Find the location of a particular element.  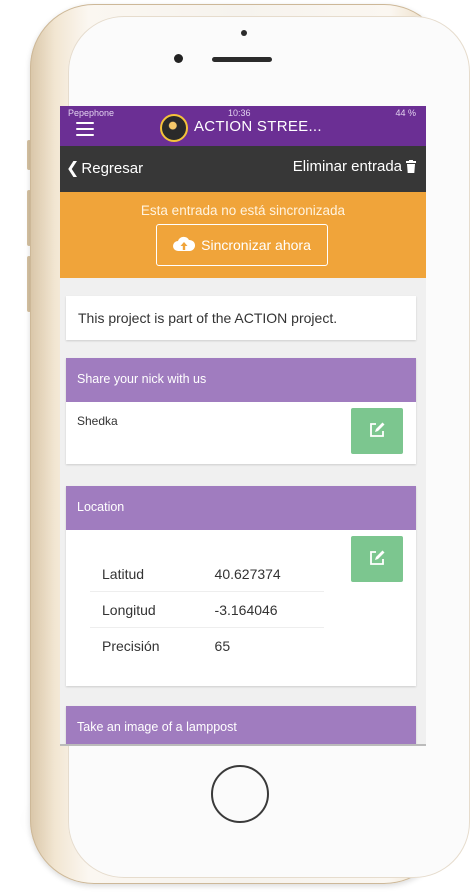

trash-icon is located at coordinates (411, 168).